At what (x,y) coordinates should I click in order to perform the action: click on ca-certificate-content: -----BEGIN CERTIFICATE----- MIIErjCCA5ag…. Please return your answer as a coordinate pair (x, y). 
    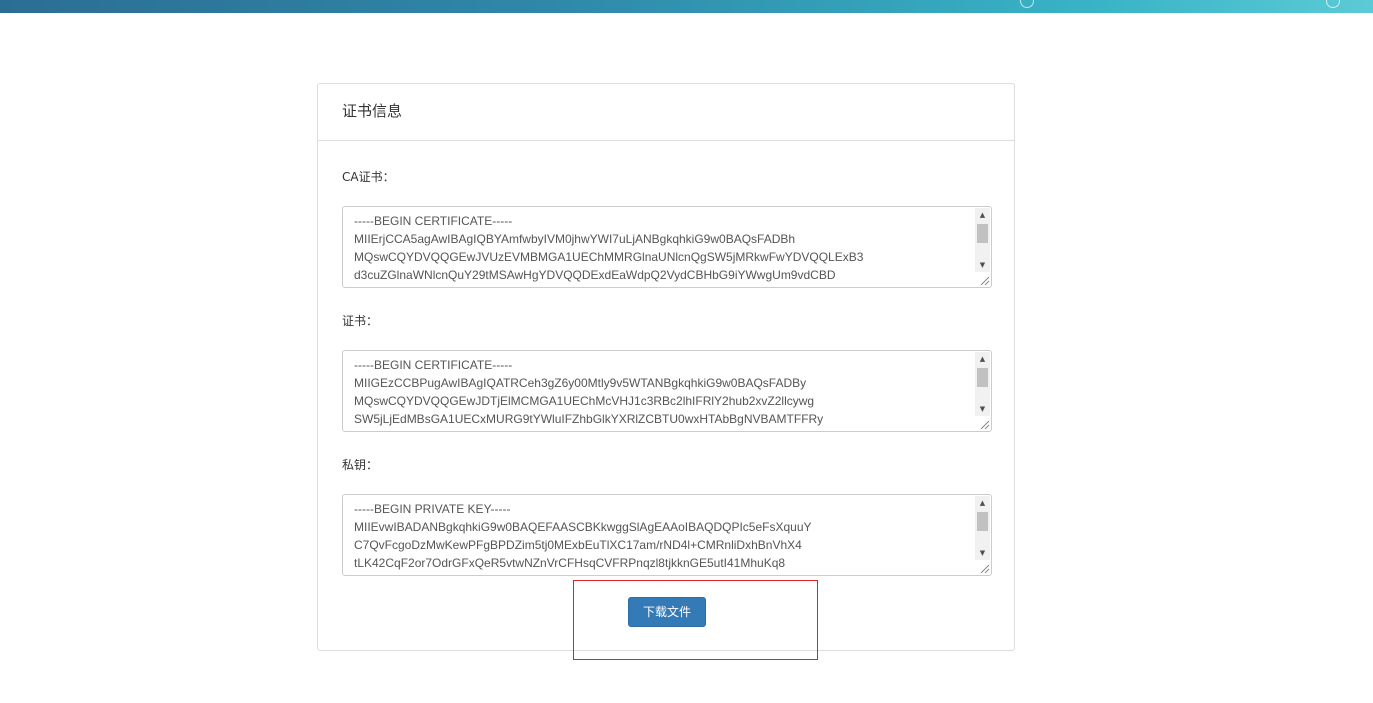
    Looking at the image, I should click on (609, 248).